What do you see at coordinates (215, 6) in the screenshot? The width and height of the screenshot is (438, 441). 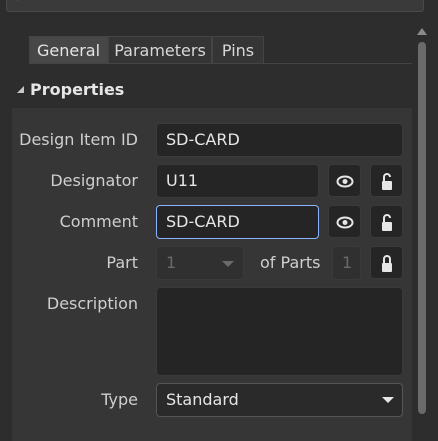 I see `search-input` at bounding box center [215, 6].